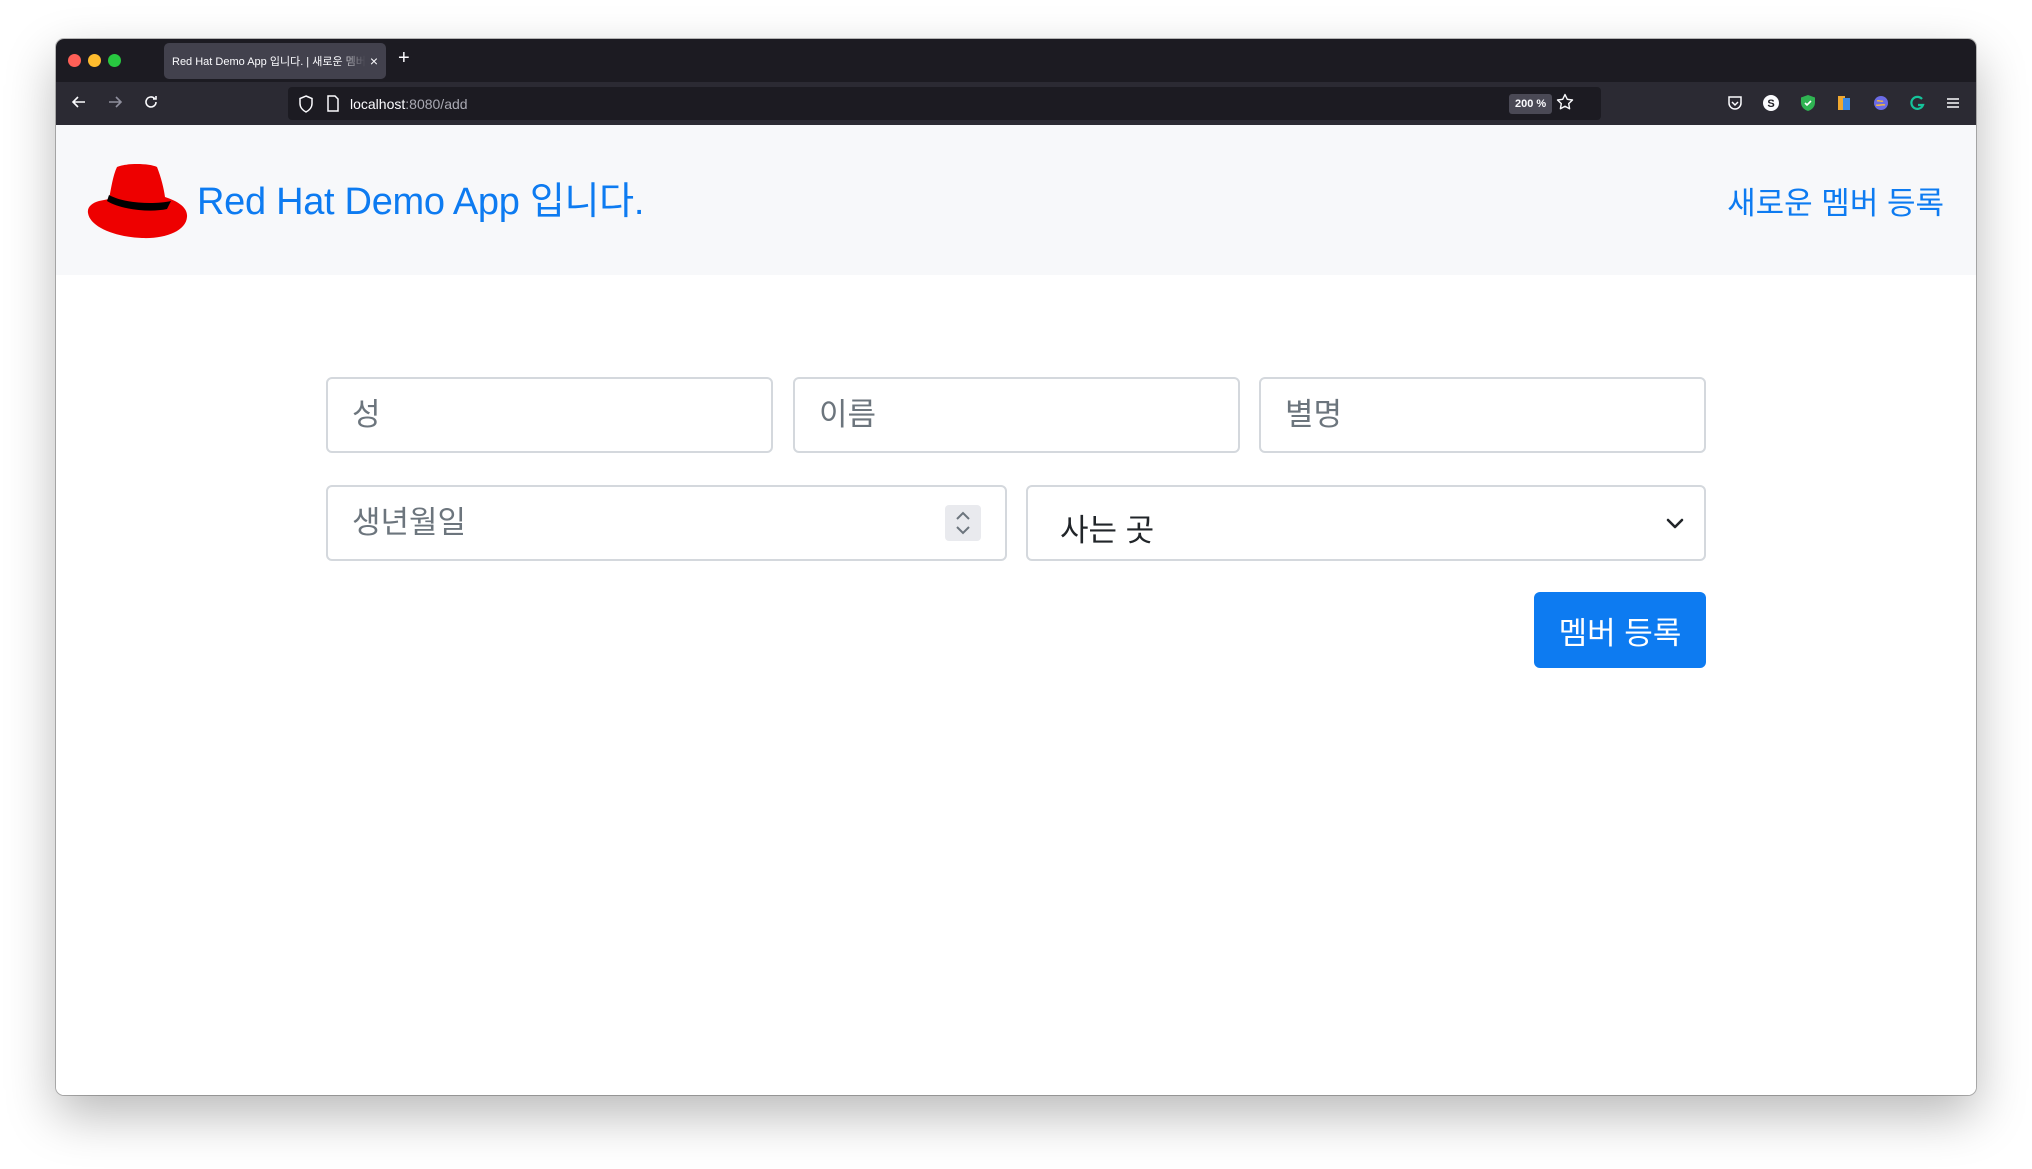 The width and height of the screenshot is (2032, 1169). I want to click on pocket-icon, so click(1735, 103).